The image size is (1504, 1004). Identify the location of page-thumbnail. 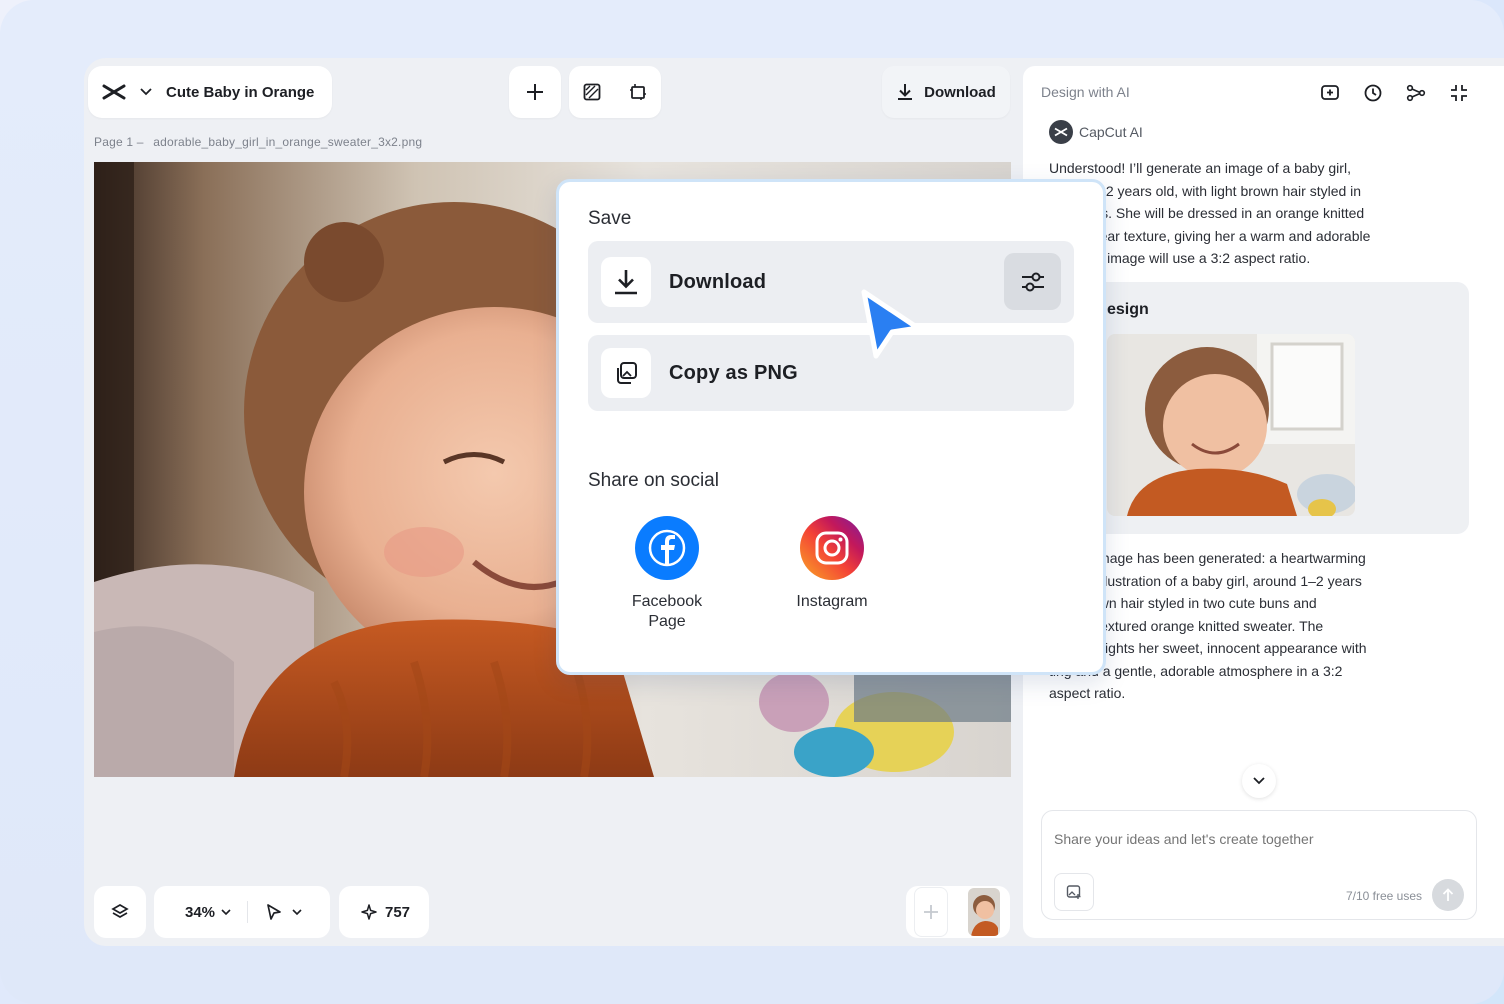
(984, 912).